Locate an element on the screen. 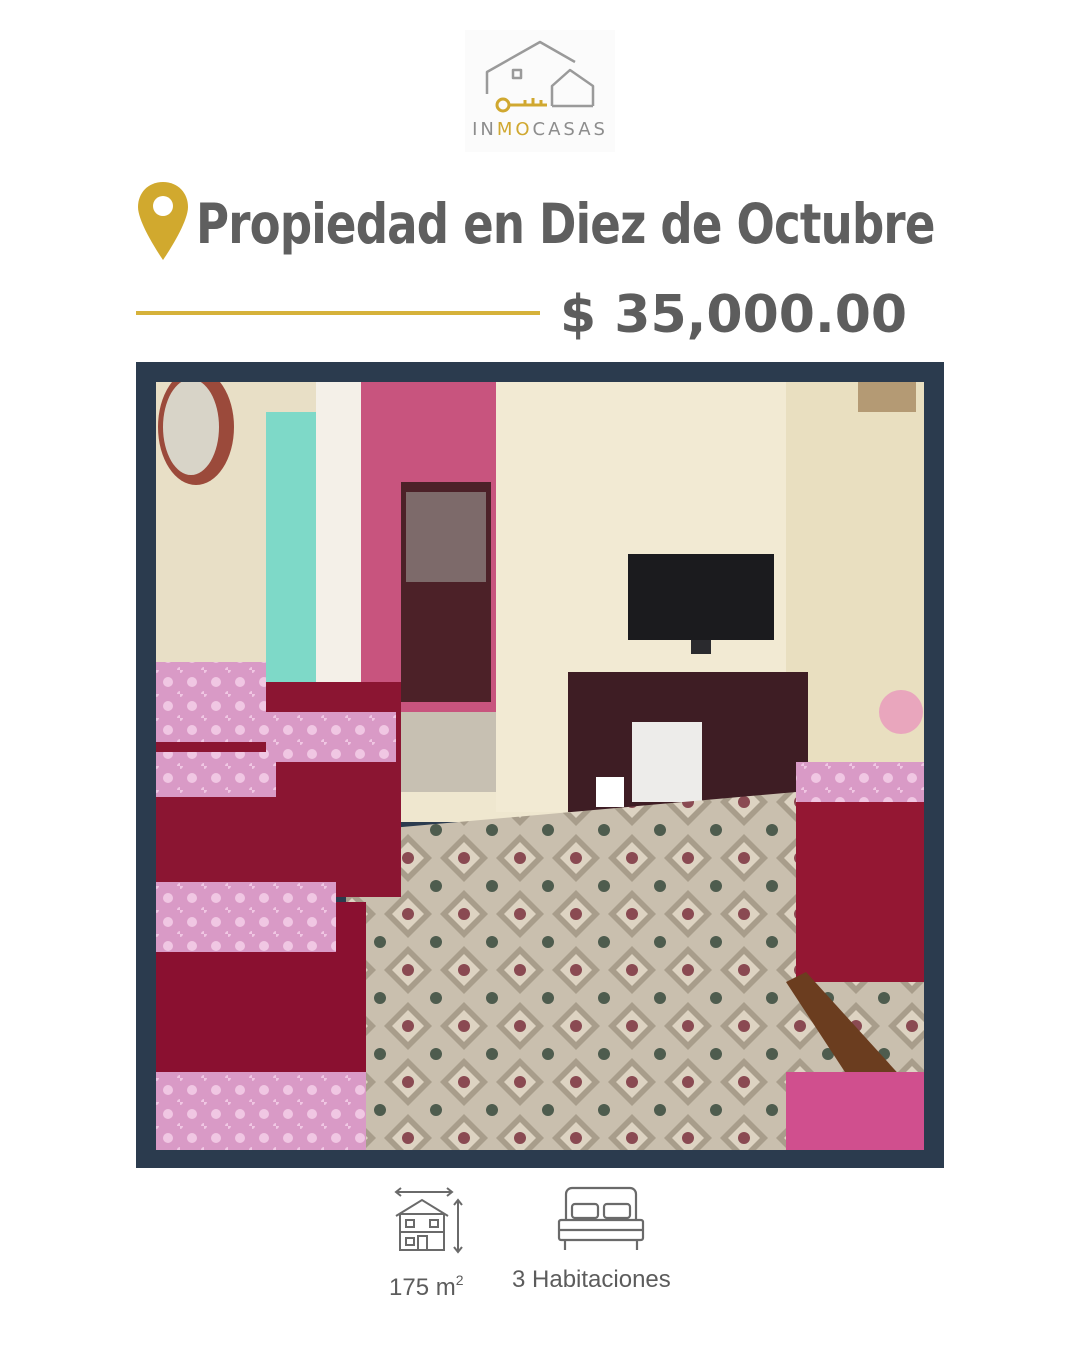 Image resolution: width=1080 pixels, height=1350 pixels. title-underline is located at coordinates (338, 313).